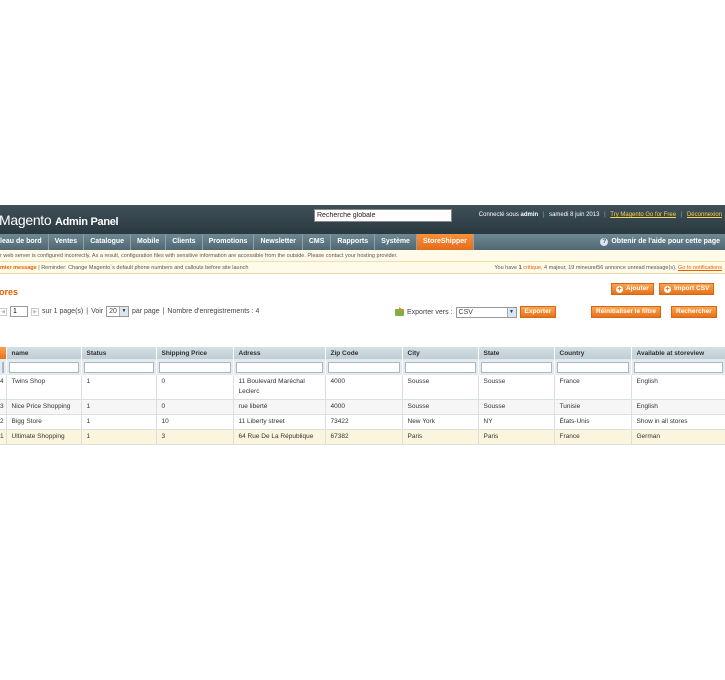 The width and height of the screenshot is (725, 680). What do you see at coordinates (86, 222) in the screenshot?
I see `logo-sub: Admin Panel` at bounding box center [86, 222].